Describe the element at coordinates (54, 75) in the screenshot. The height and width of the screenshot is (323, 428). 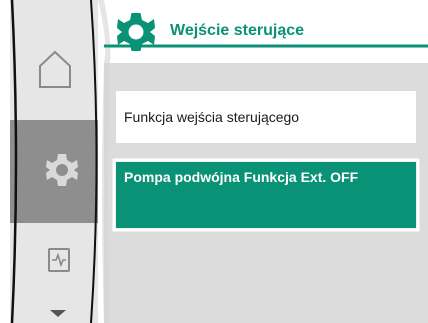
I see `sidebar-item-home` at that location.